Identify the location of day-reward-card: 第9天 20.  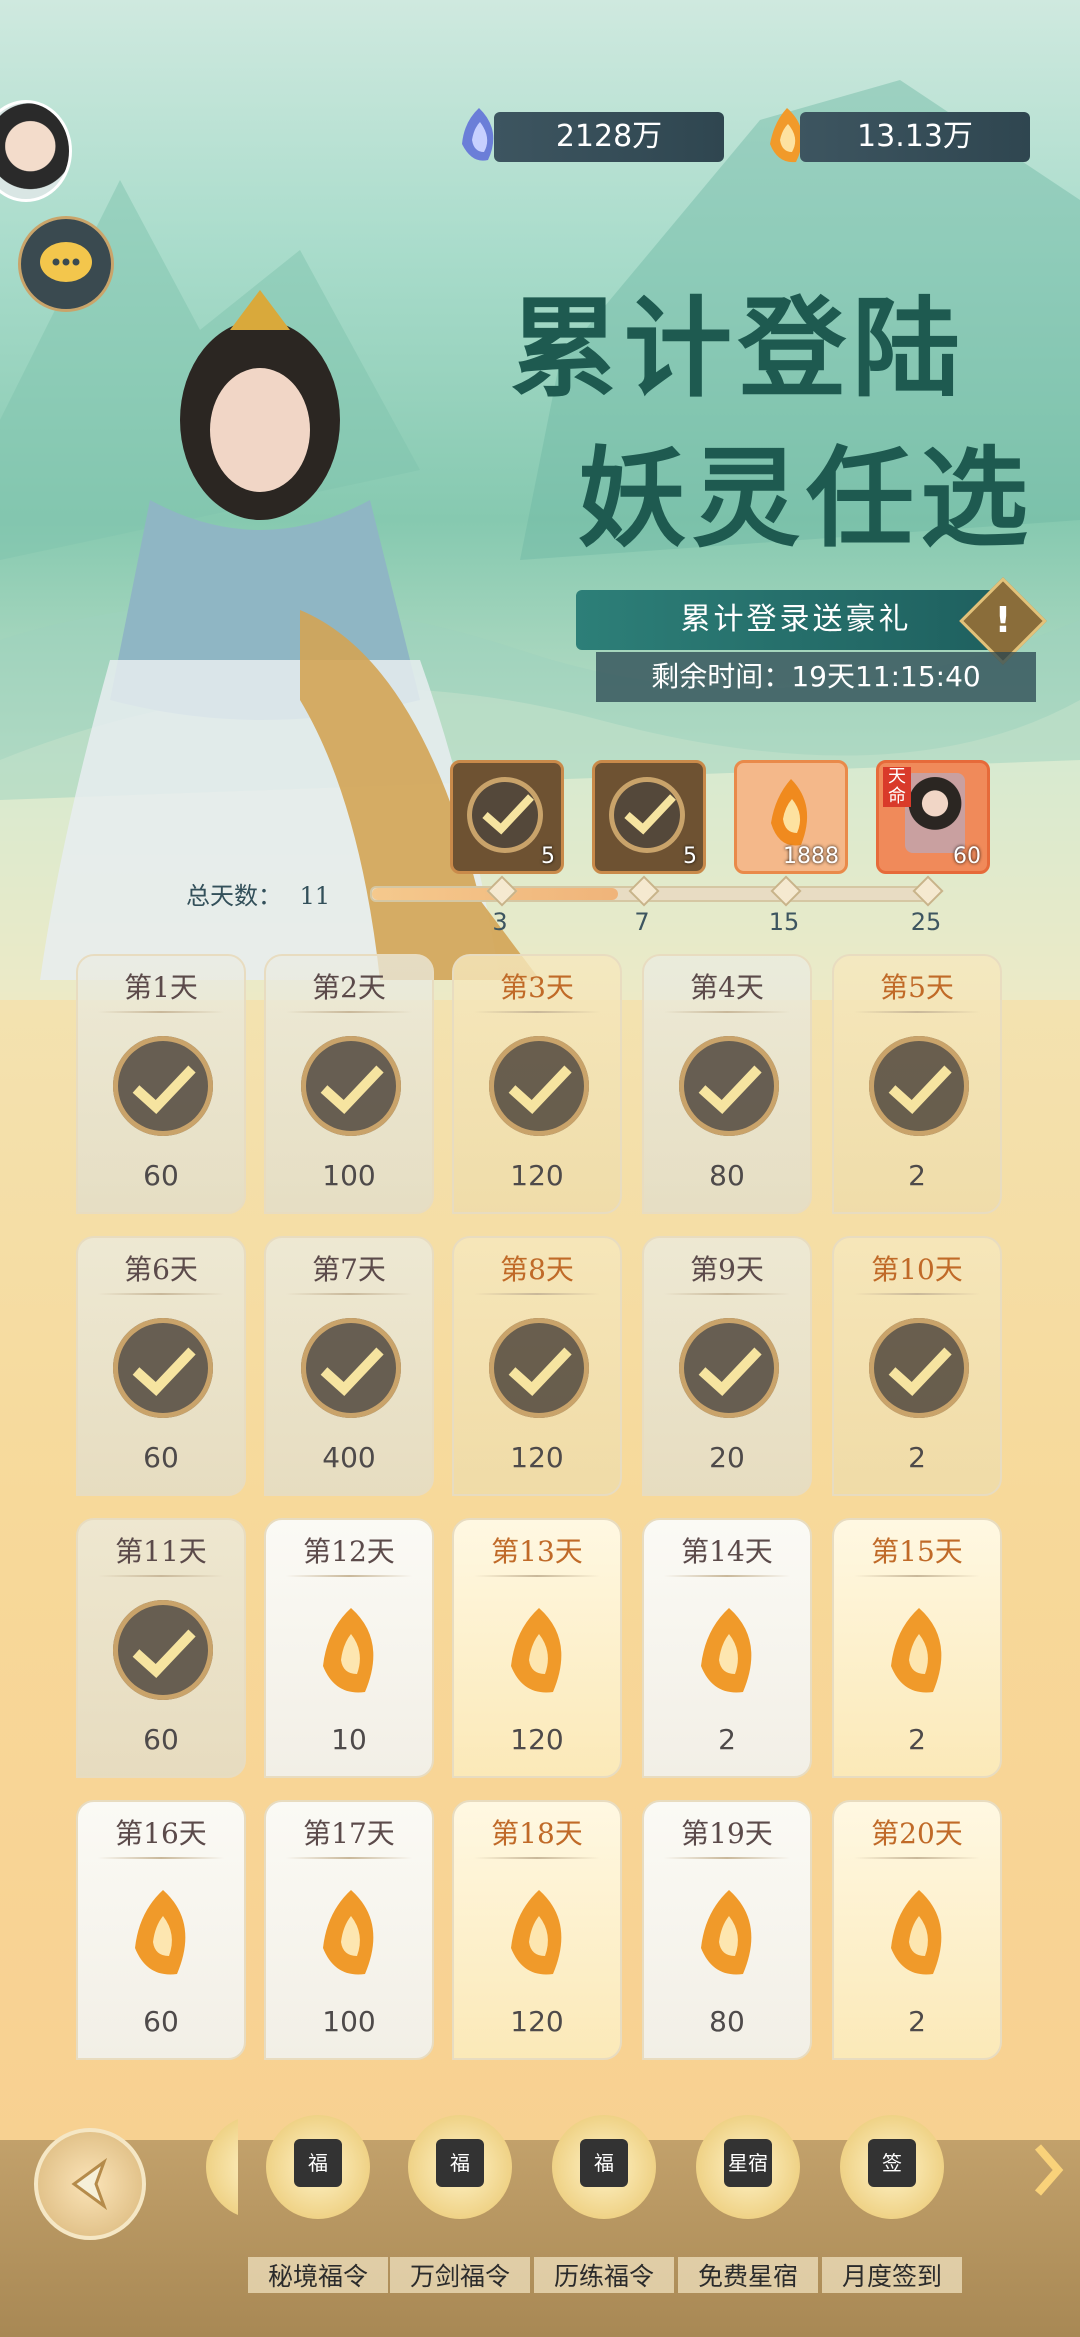
(727, 1366).